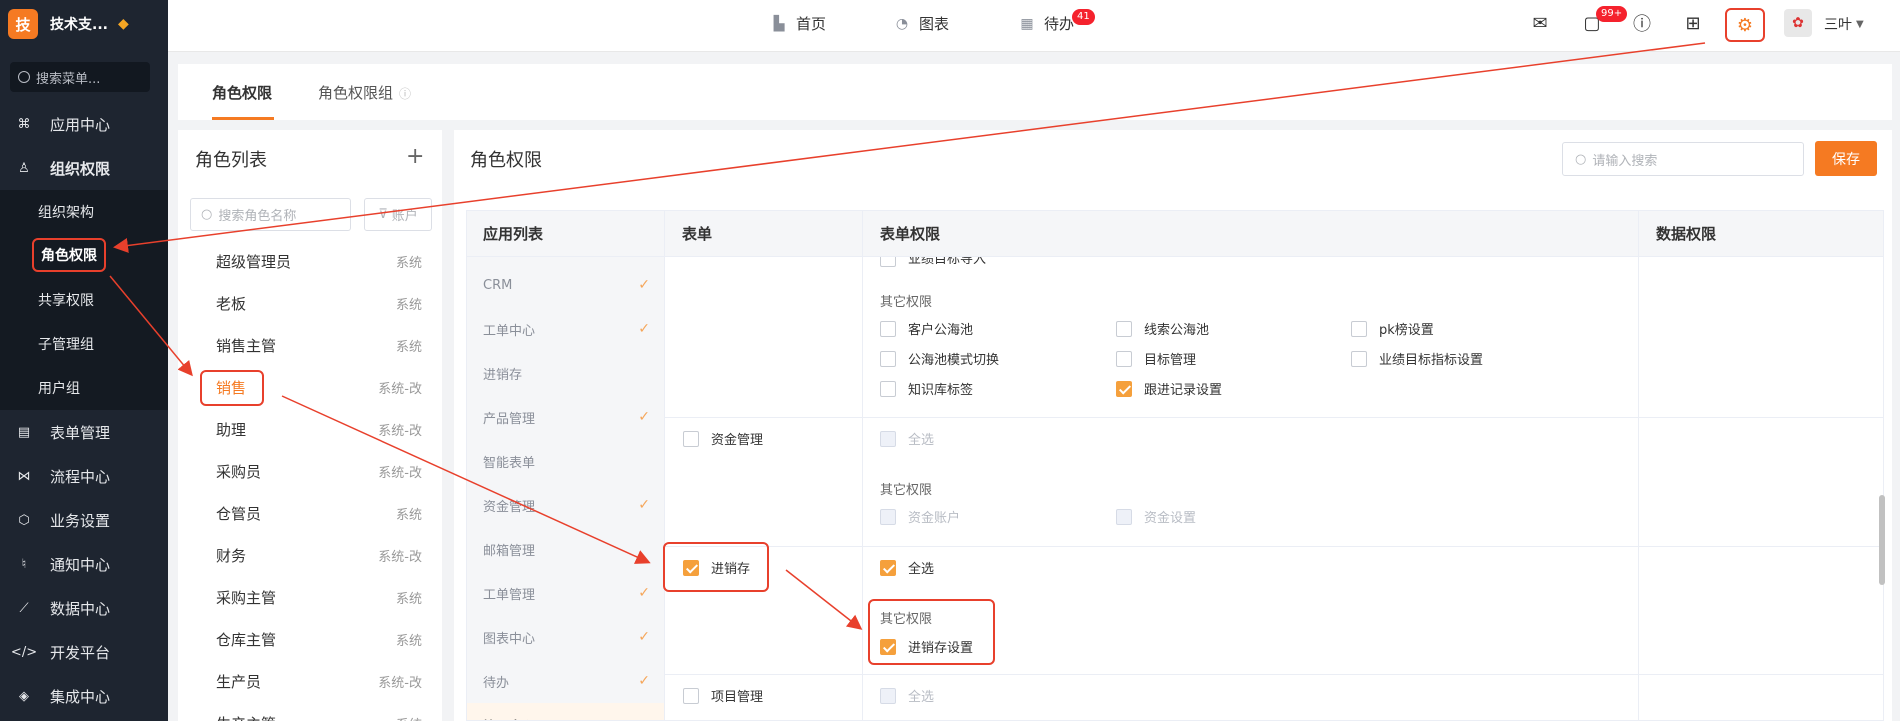  Describe the element at coordinates (319, 681) in the screenshot. I see `role-row: 生产员 系统-改` at that location.